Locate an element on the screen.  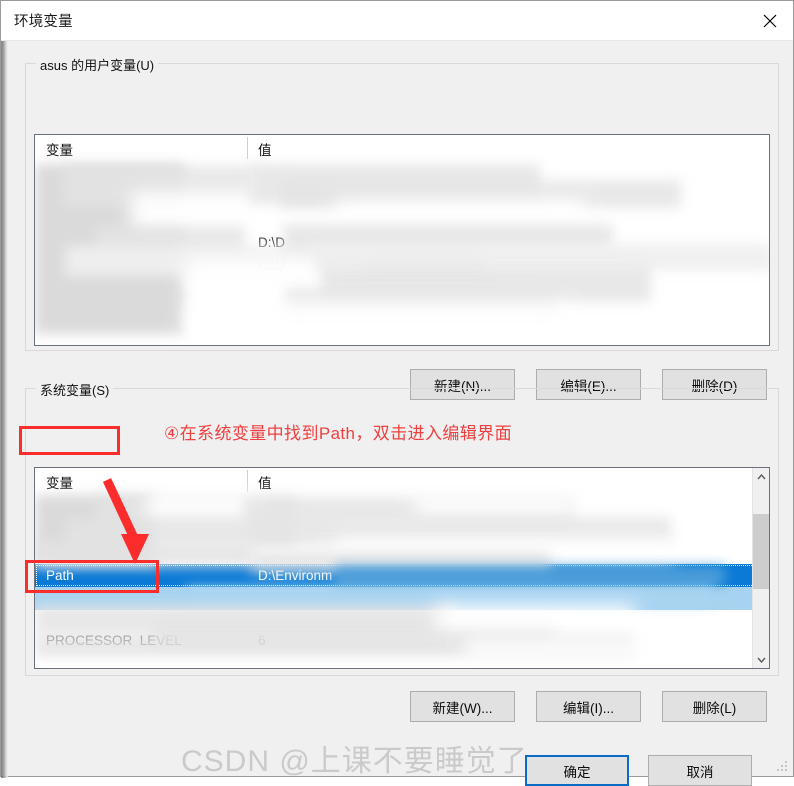
system-list-header: 变量 值 is located at coordinates (402, 481).